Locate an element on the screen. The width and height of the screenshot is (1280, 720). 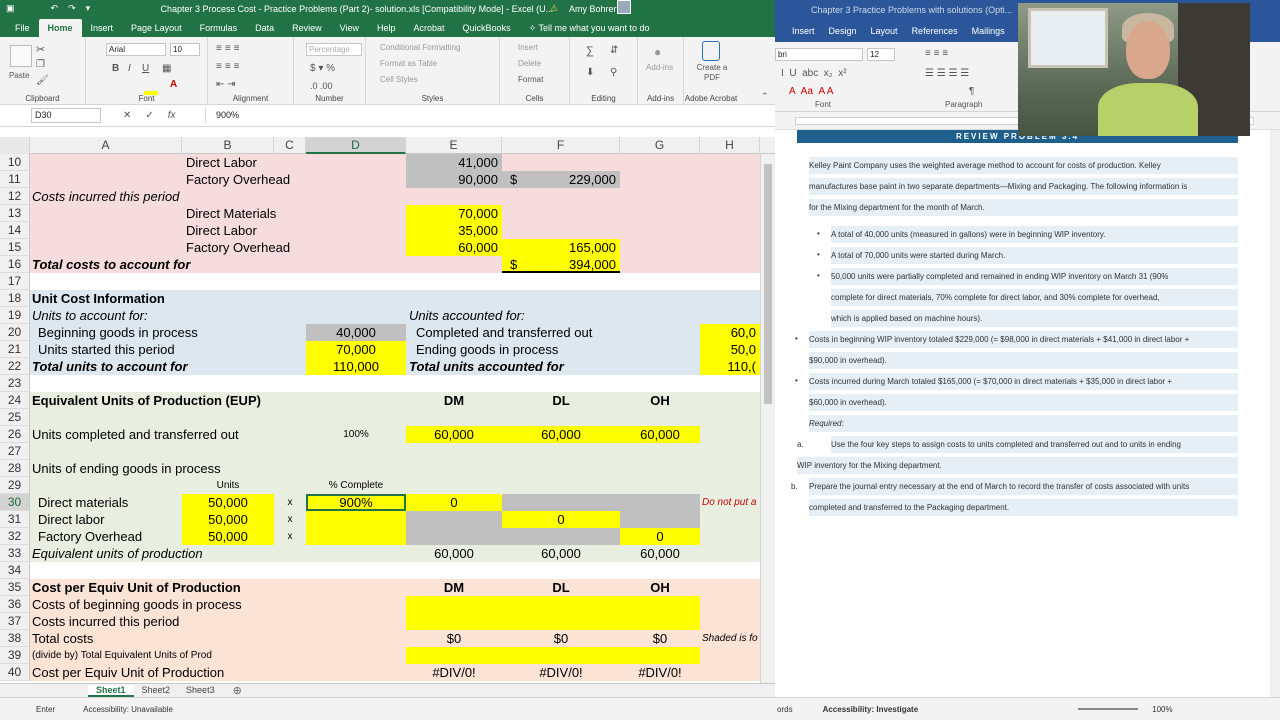
zoom-level: 100% is located at coordinates (1162, 709).